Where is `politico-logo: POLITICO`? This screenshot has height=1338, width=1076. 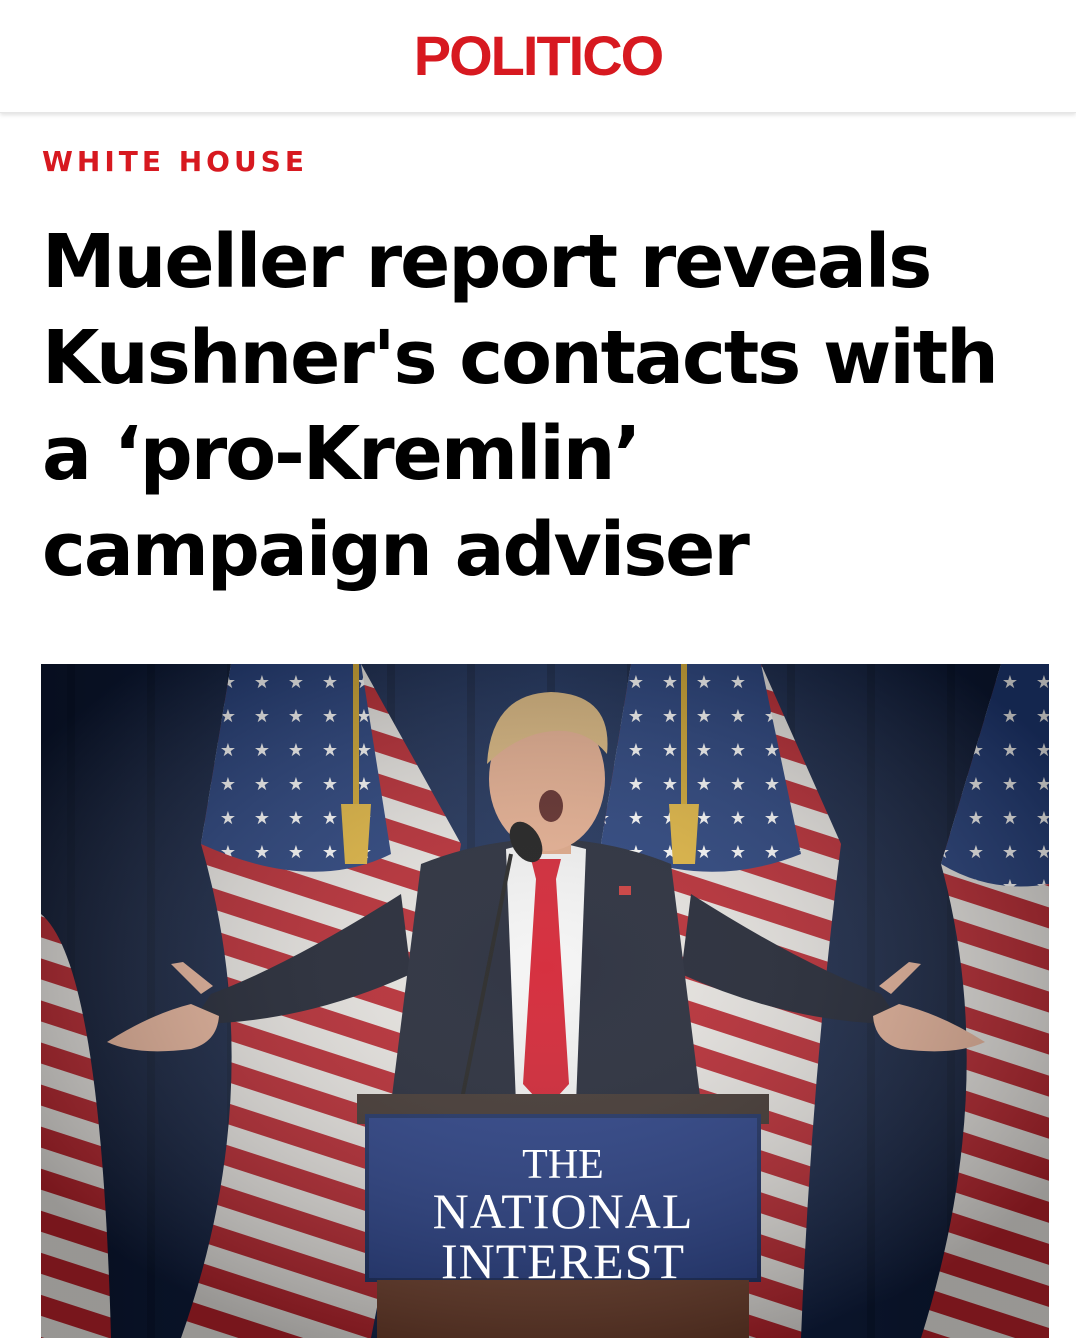
politico-logo: POLITICO is located at coordinates (538, 56).